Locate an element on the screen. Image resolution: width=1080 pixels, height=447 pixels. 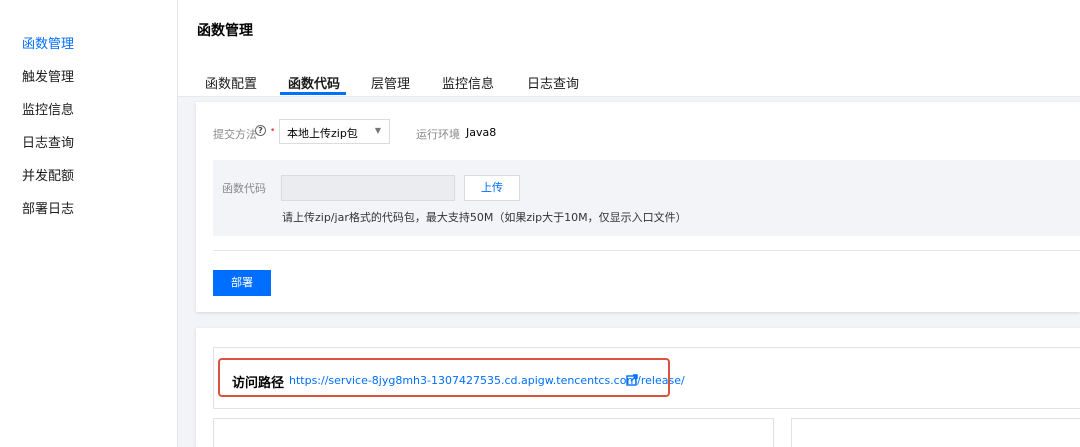
sub-panel-right is located at coordinates (935, 432).